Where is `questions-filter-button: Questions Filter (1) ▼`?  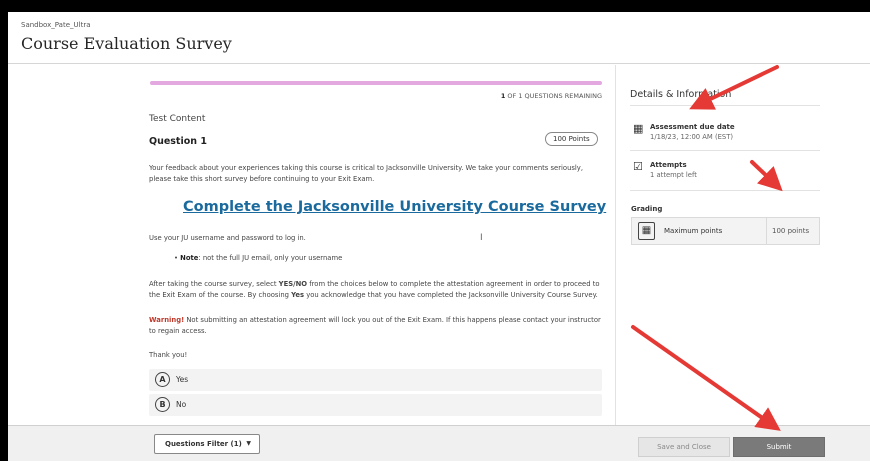 questions-filter-button: Questions Filter (1) ▼ is located at coordinates (207, 444).